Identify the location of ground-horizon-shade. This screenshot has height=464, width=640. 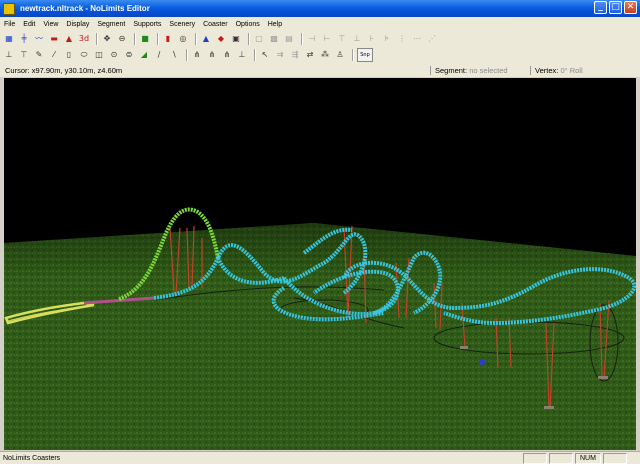
(320, 250).